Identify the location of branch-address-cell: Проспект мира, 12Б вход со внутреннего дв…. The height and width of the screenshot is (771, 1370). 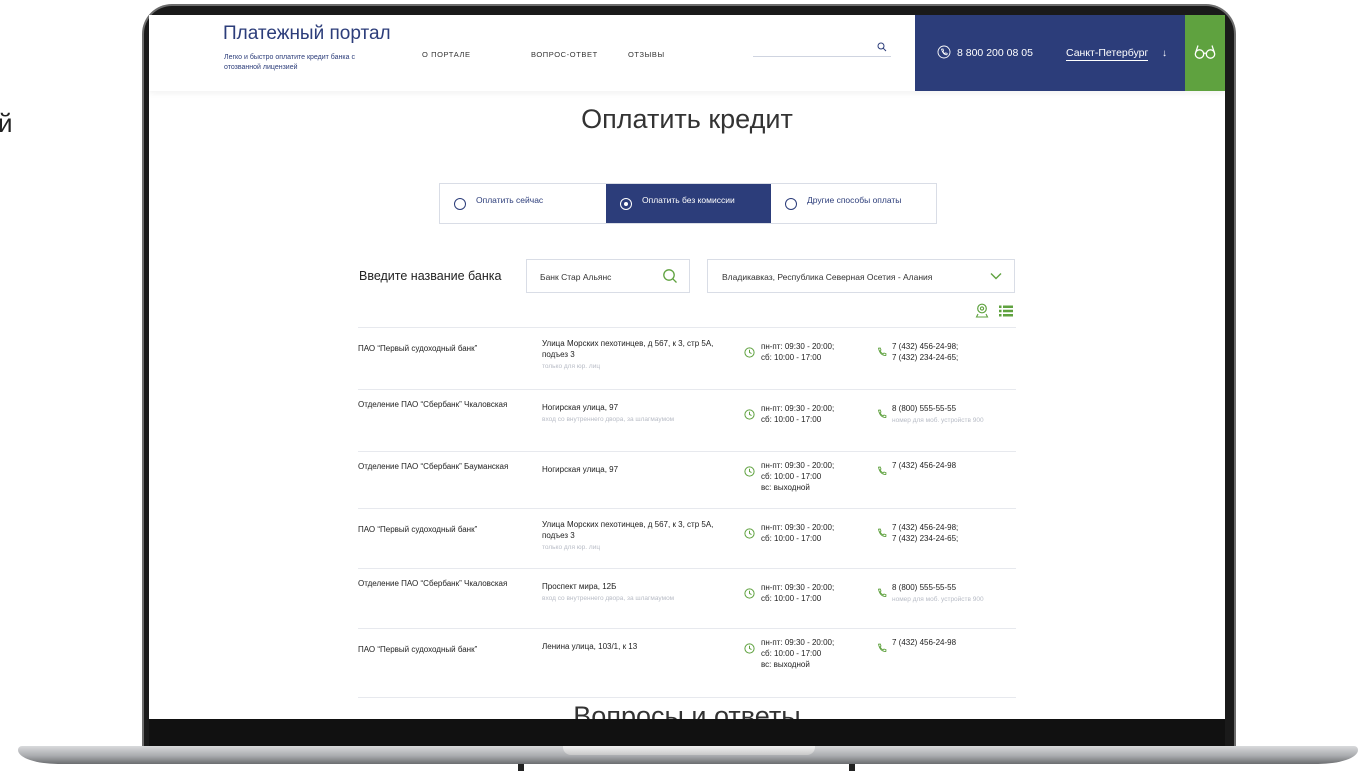
(637, 592).